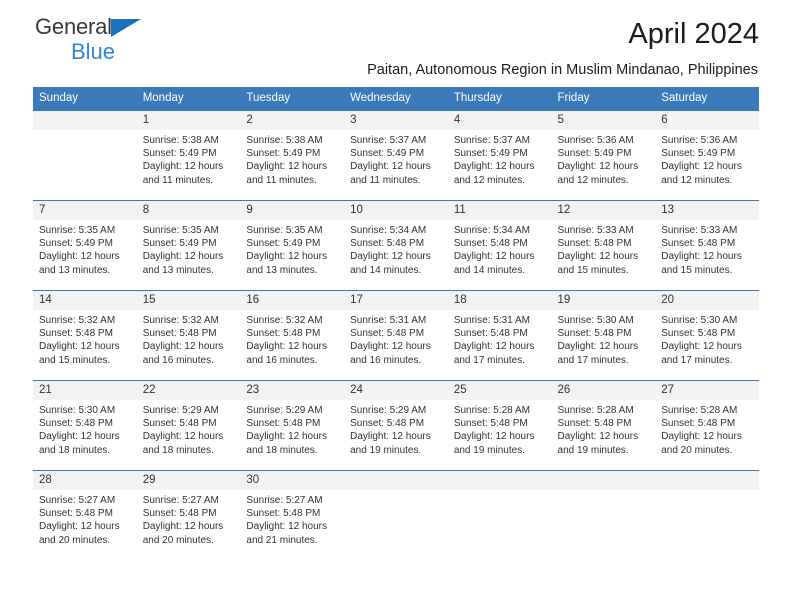 This screenshot has height=612, width=792. Describe the element at coordinates (105, 39) in the screenshot. I see `general-blue-logo: General Blue` at that location.